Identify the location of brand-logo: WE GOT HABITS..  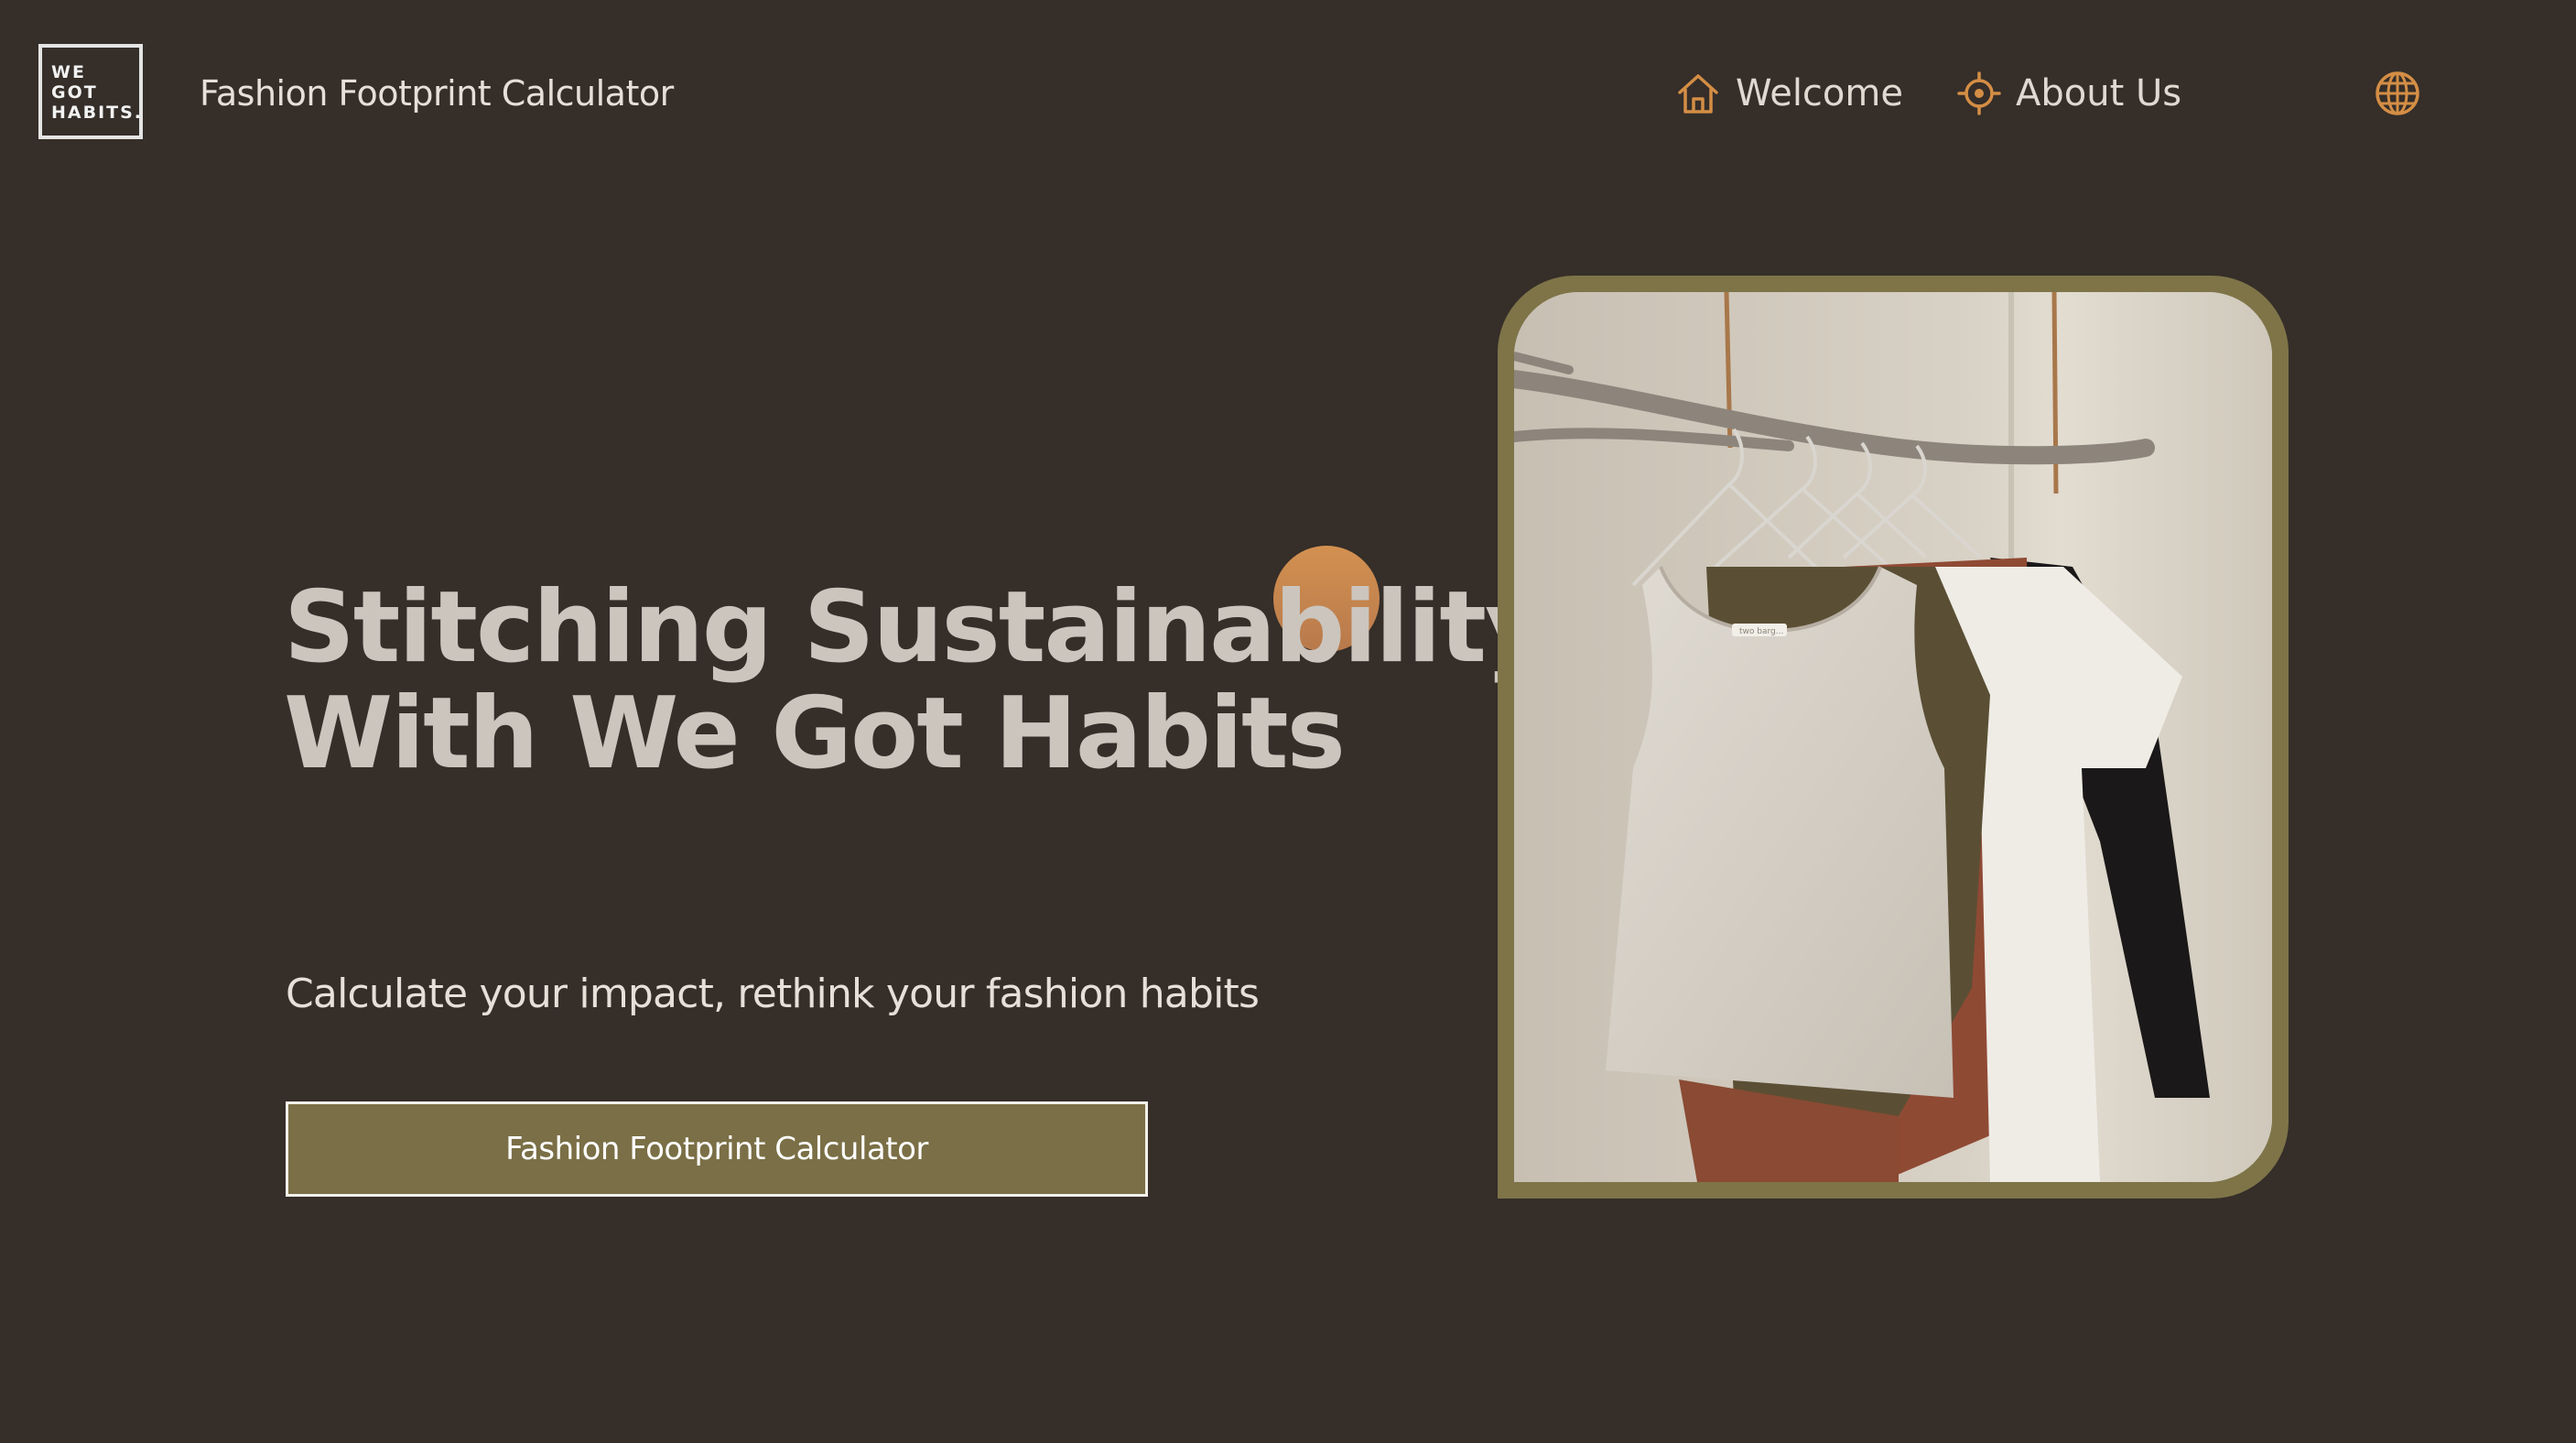
(91, 91).